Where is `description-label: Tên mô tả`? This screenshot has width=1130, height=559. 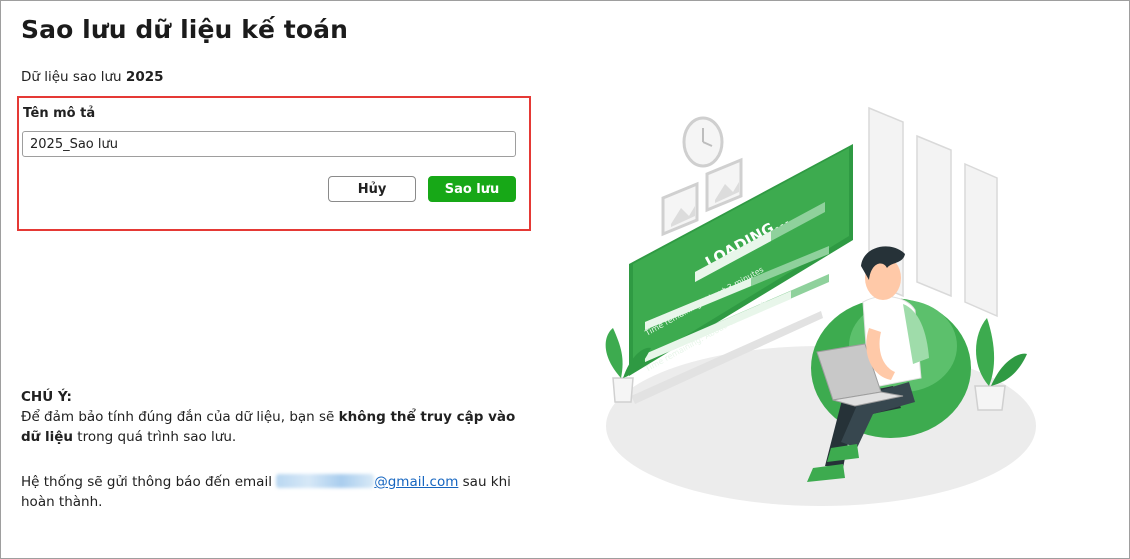 description-label: Tên mô tả is located at coordinates (59, 113).